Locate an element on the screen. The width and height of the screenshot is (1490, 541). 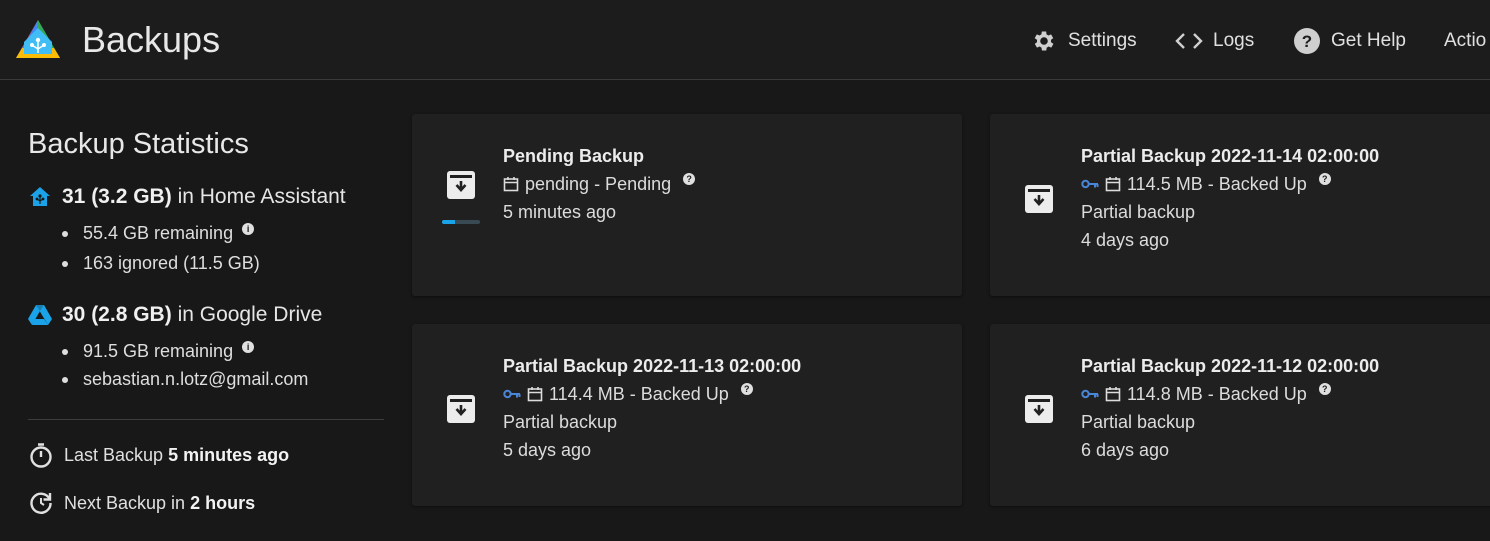
backup-date: 4 days ago is located at coordinates (1125, 239).